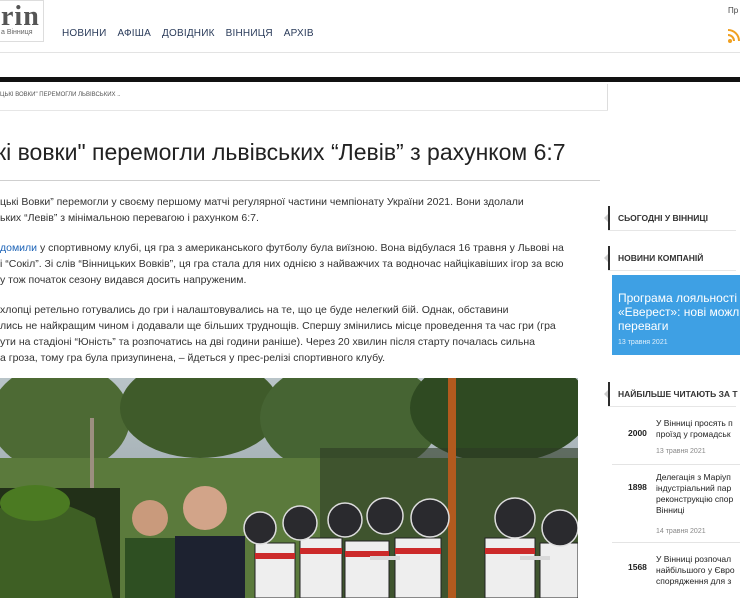 The image size is (740, 598). I want to click on logo-subtitle: а Вінниця, so click(17, 32).